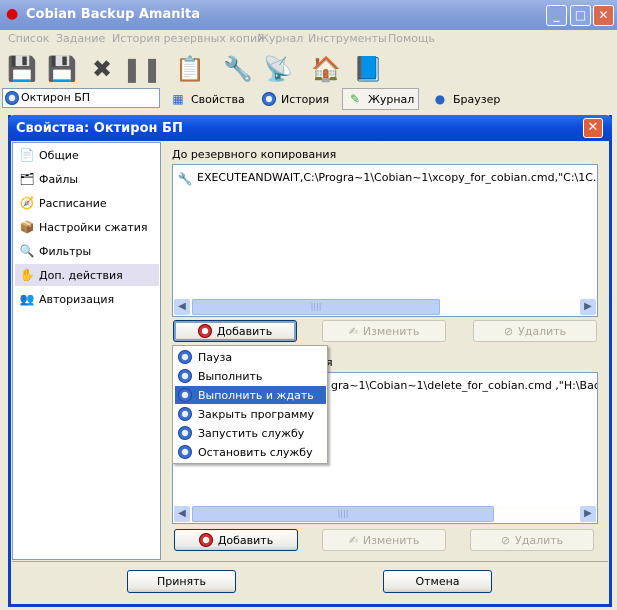 This screenshot has height=610, width=617. What do you see at coordinates (27, 227) in the screenshot?
I see `compression-icon: 📦` at bounding box center [27, 227].